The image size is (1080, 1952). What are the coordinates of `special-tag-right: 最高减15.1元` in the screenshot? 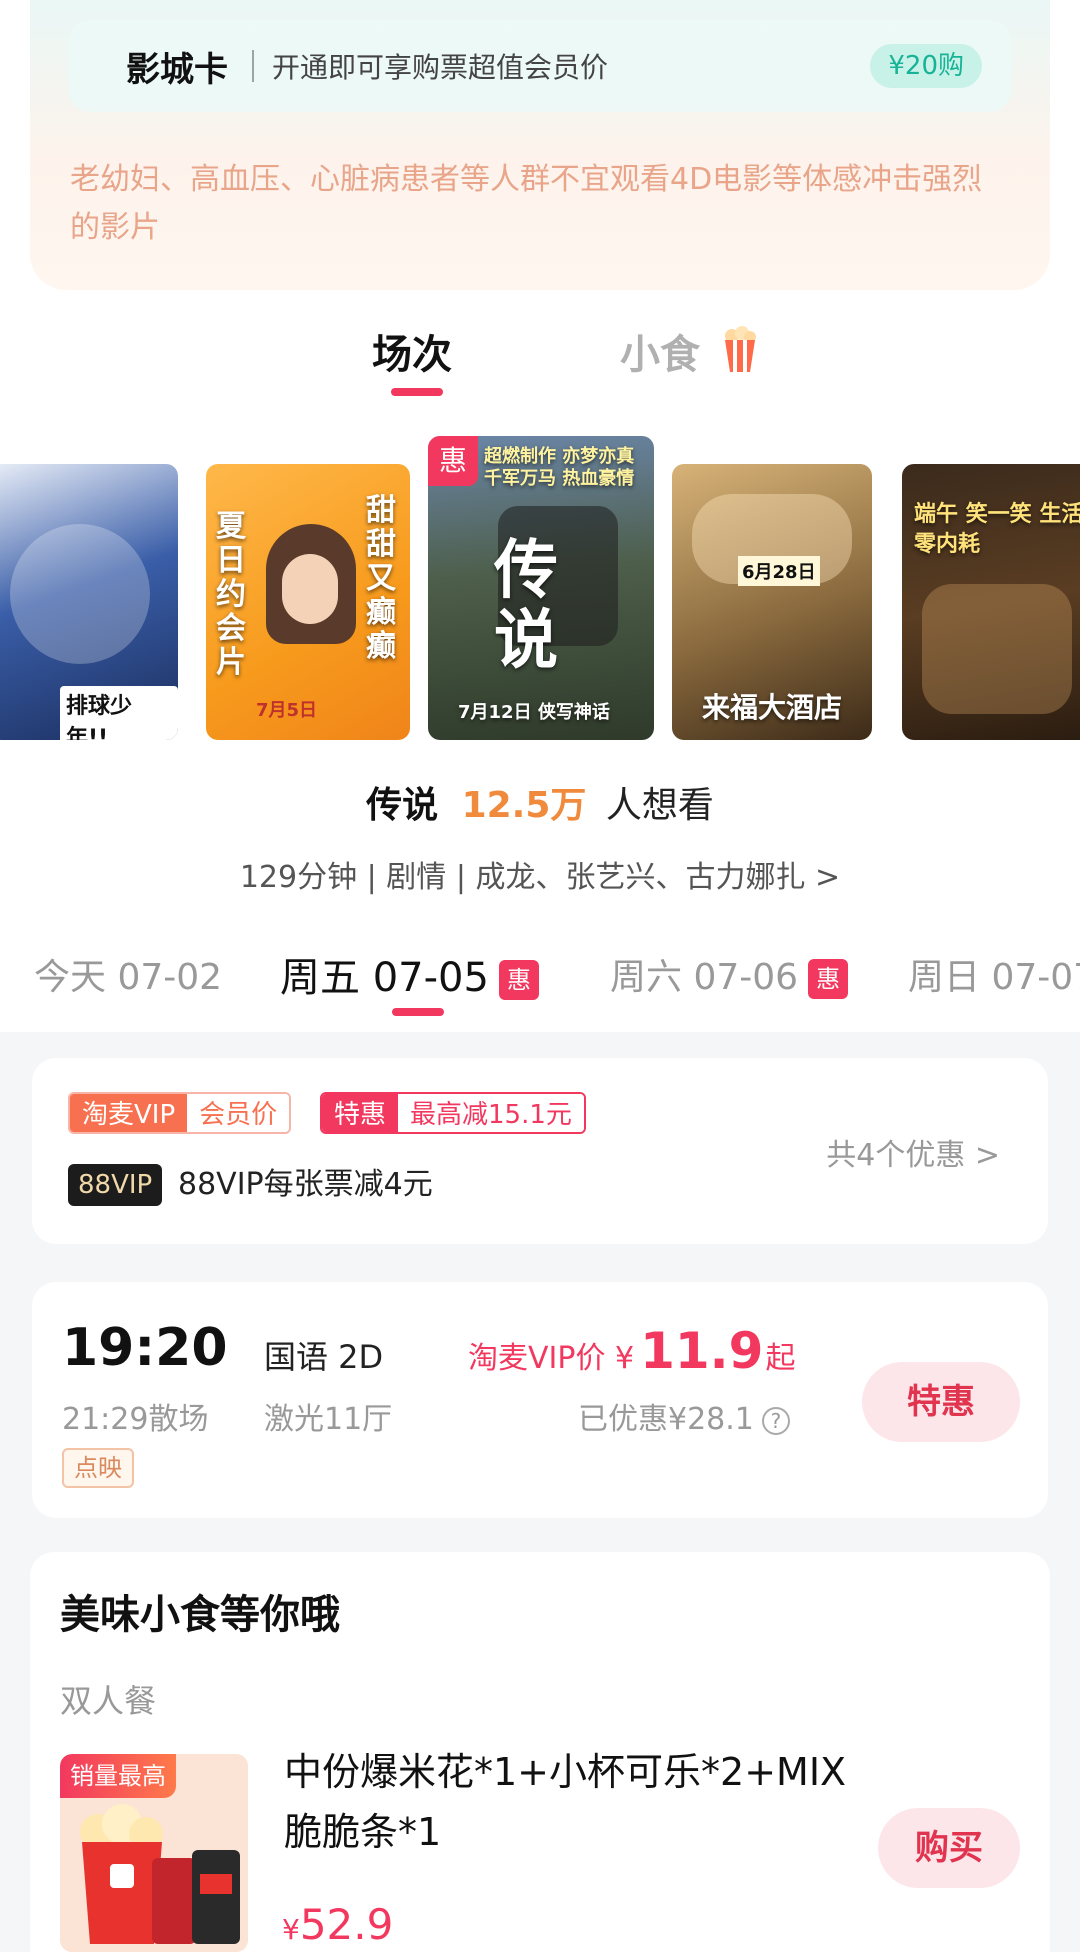 It's located at (491, 1113).